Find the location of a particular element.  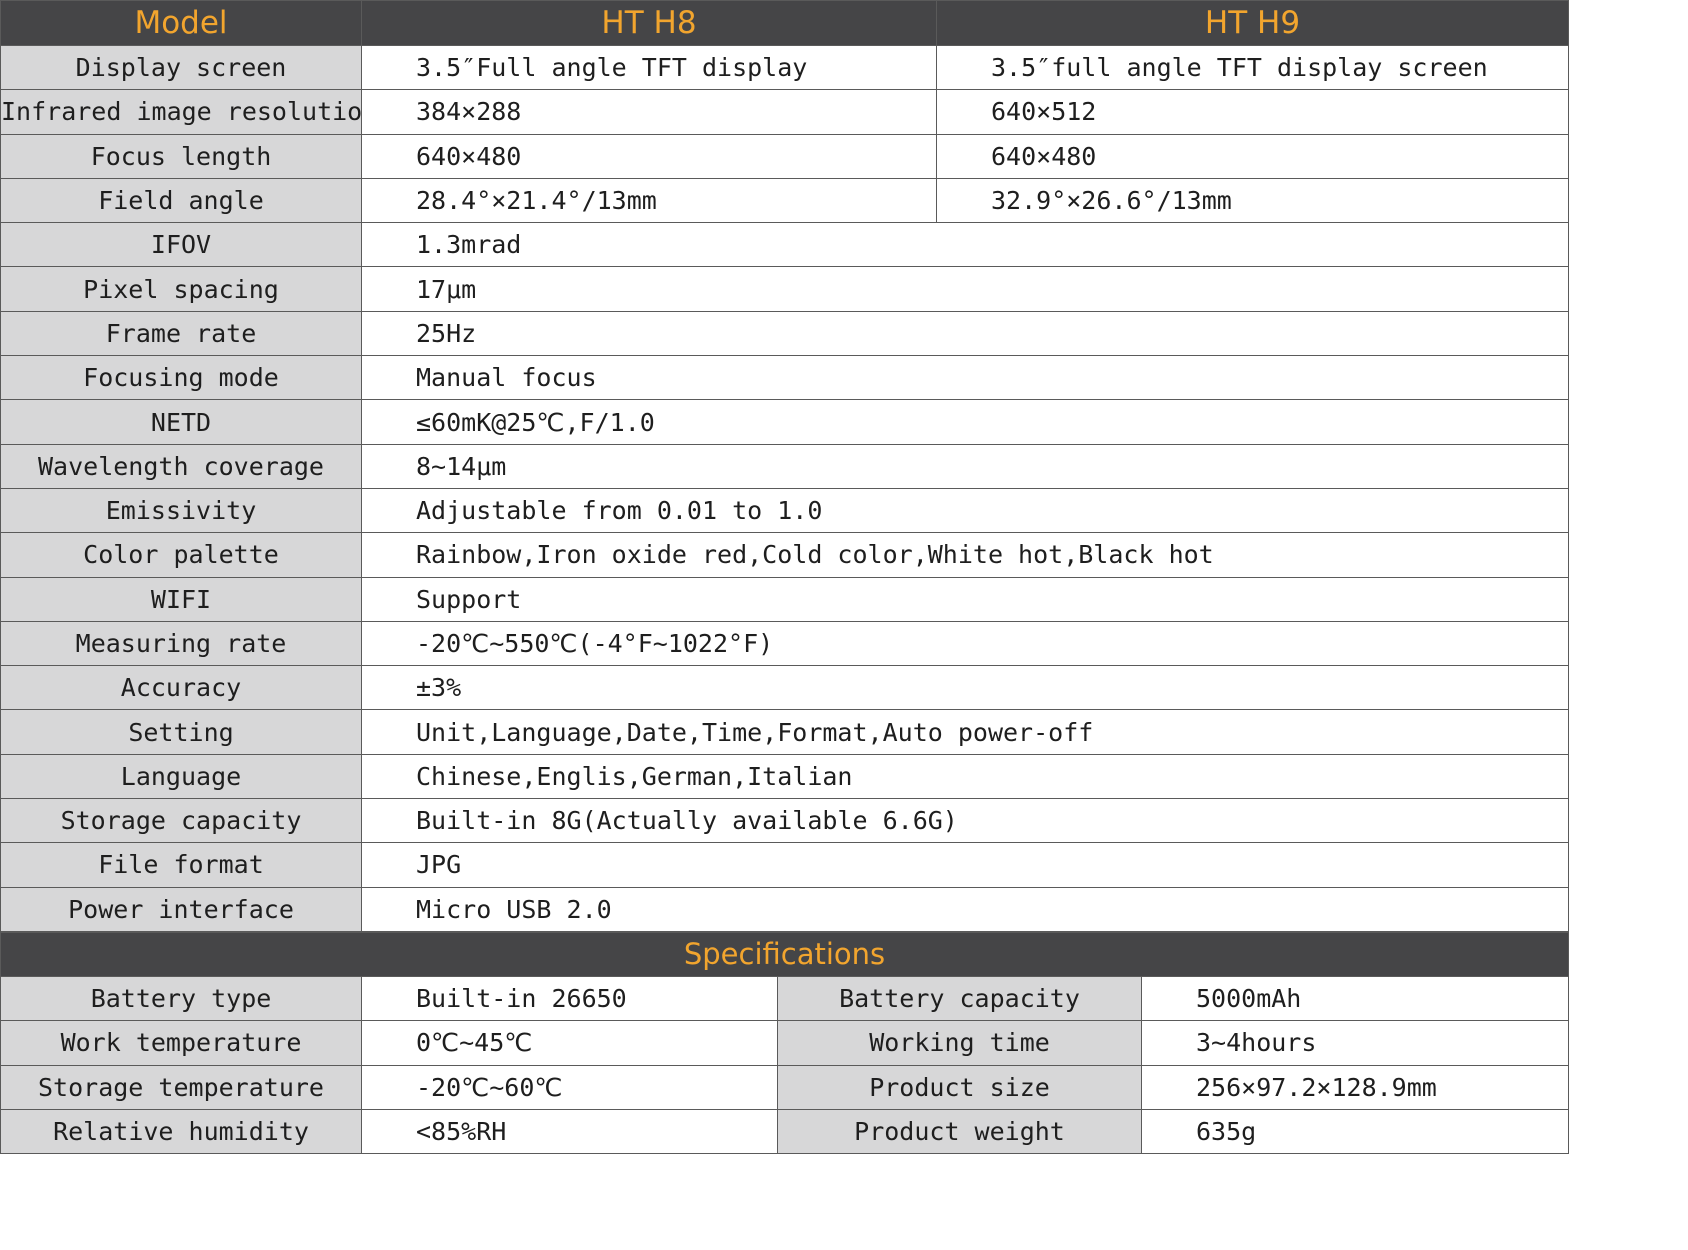

spec-label: Battery type is located at coordinates (181, 998).